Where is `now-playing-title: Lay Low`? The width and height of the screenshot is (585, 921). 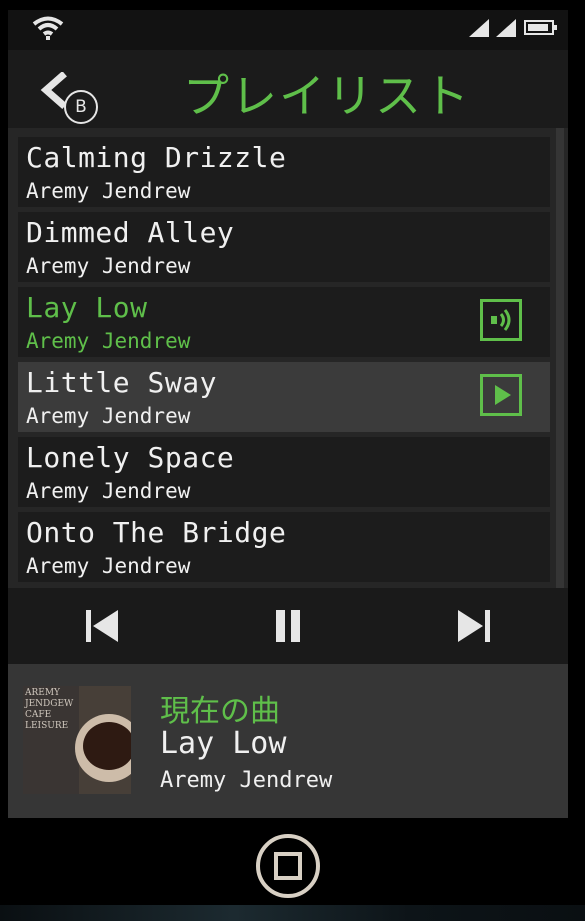
now-playing-title: Lay Low is located at coordinates (223, 743).